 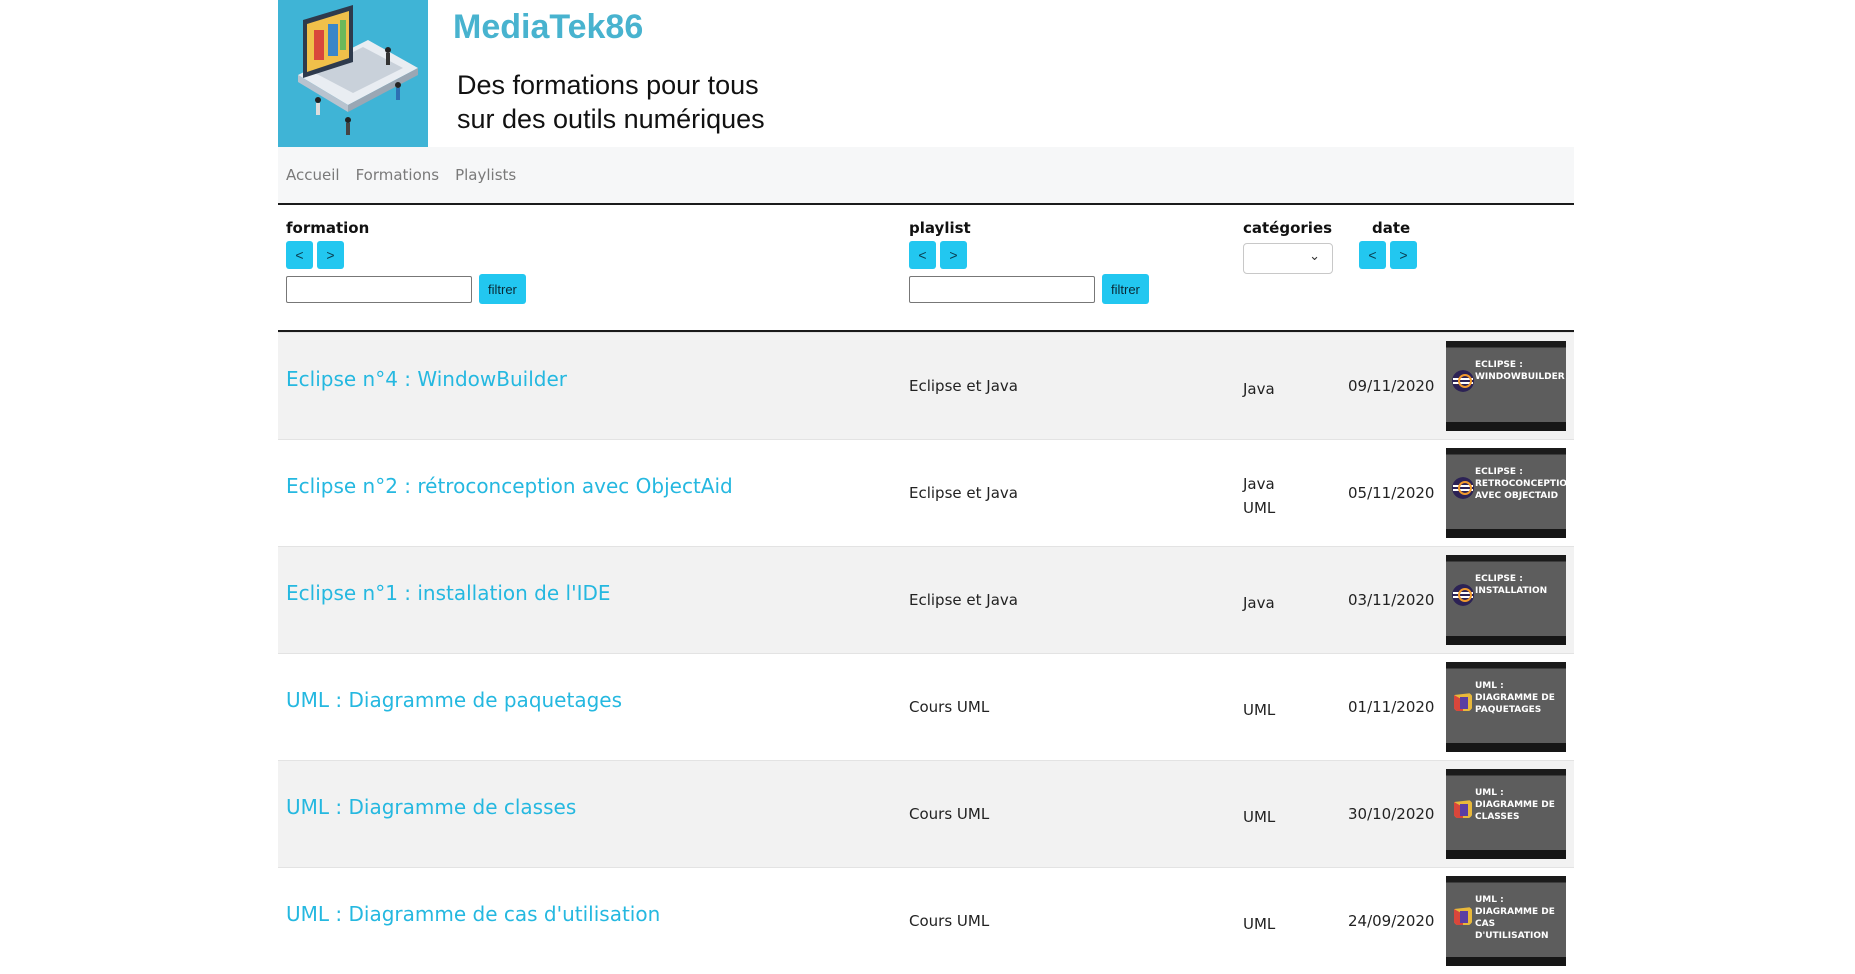 What do you see at coordinates (330, 255) in the screenshot?
I see `formation-sort-desc-button: >` at bounding box center [330, 255].